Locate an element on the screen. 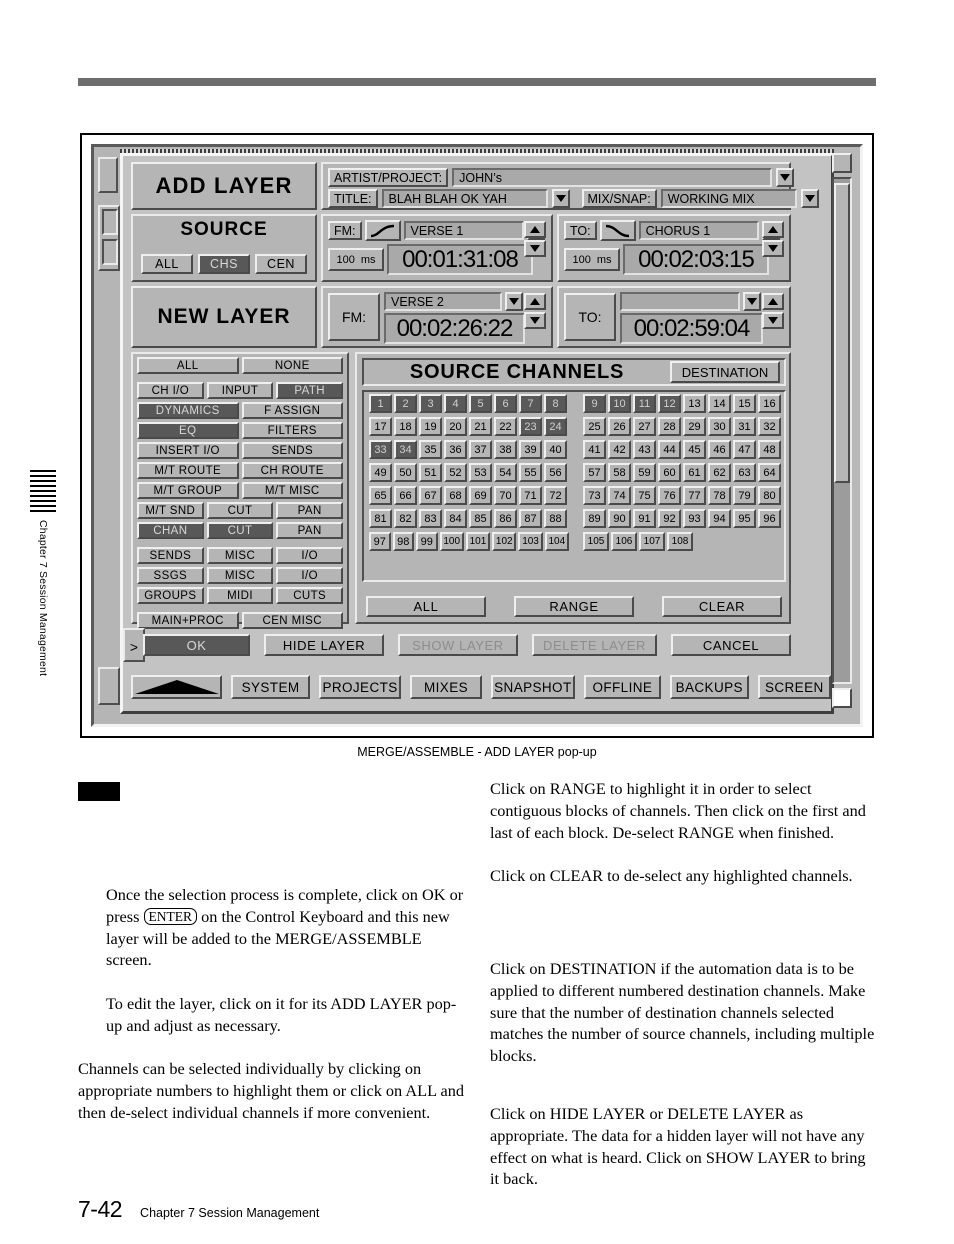 This screenshot has width=954, height=1244. channel-button-30: 30 is located at coordinates (719, 426).